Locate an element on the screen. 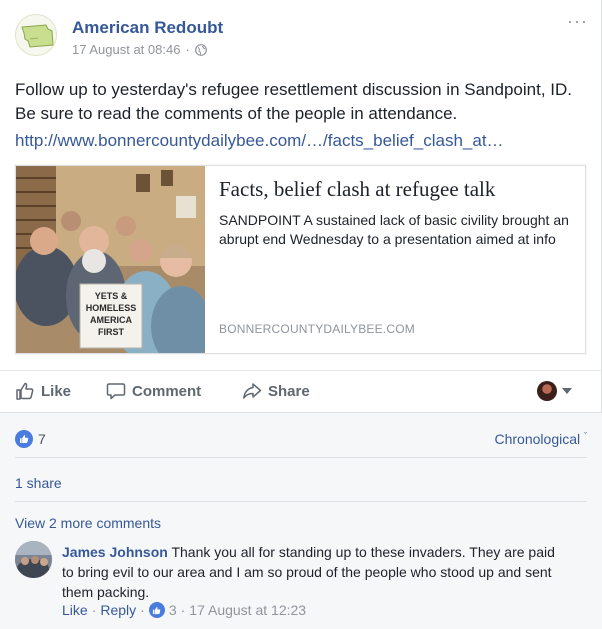 The image size is (602, 629). comment-author: James Johnson is located at coordinates (115, 552).